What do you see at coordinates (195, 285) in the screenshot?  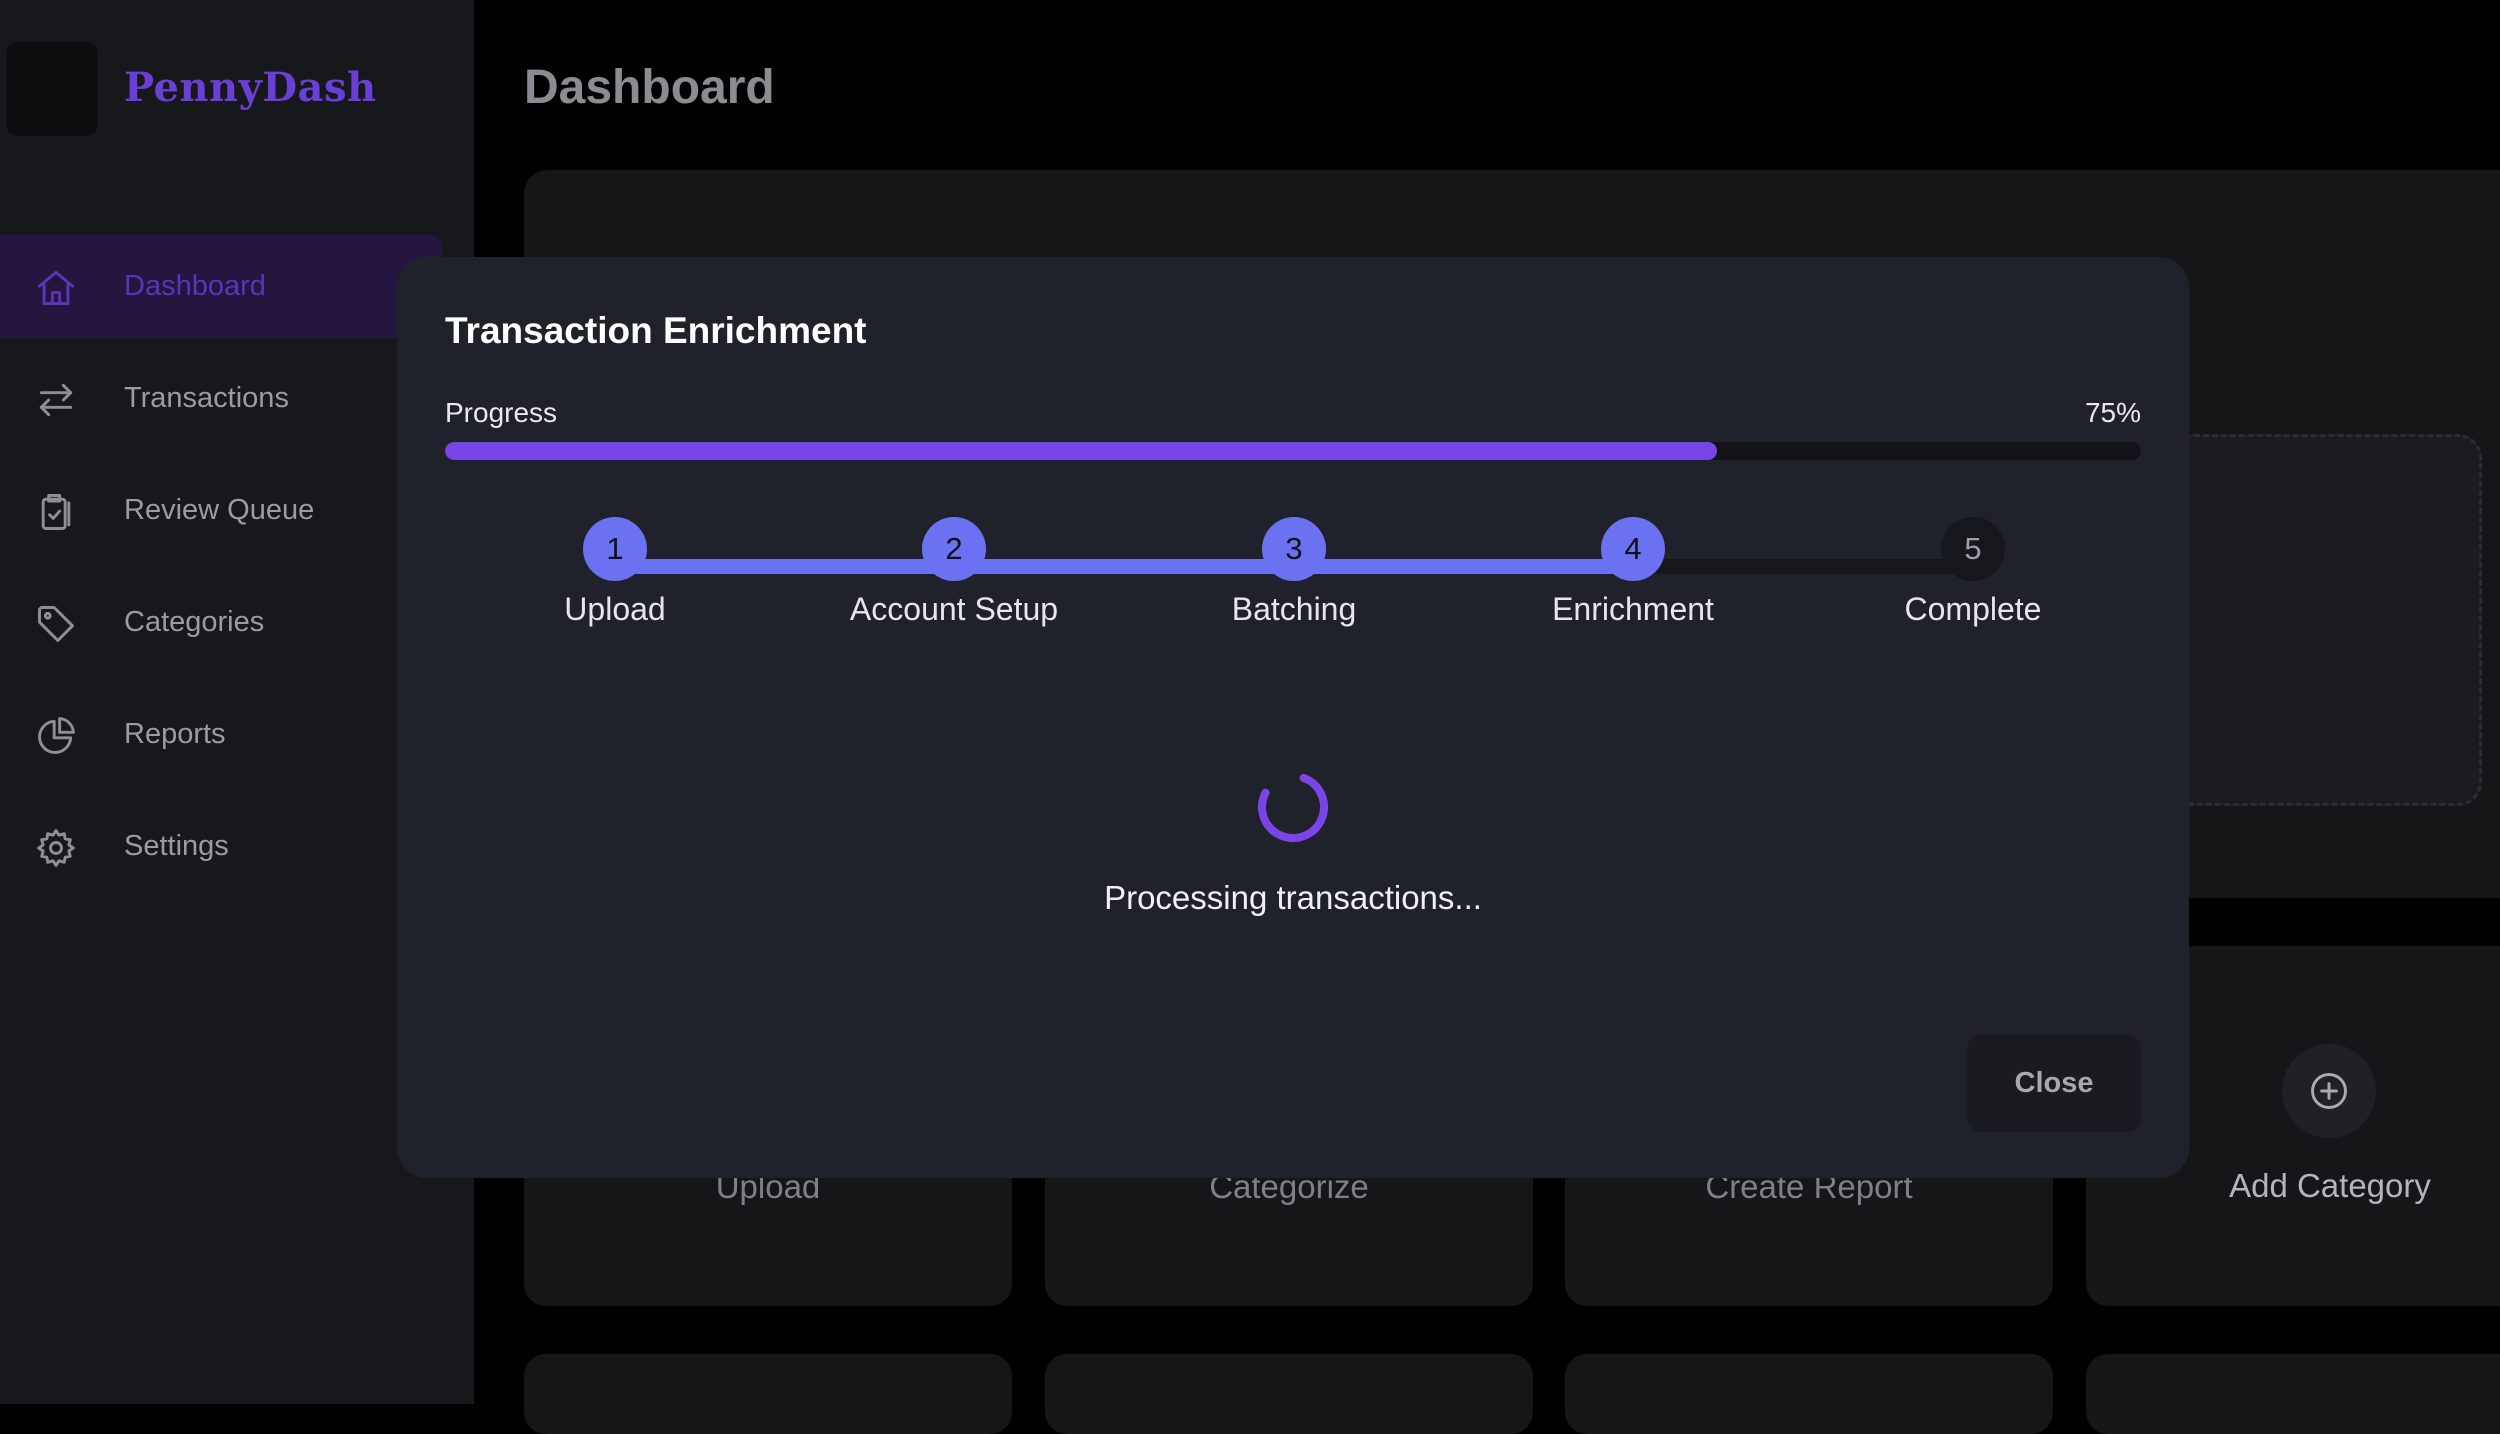 I see `sidebar-item-label: Dashboard` at bounding box center [195, 285].